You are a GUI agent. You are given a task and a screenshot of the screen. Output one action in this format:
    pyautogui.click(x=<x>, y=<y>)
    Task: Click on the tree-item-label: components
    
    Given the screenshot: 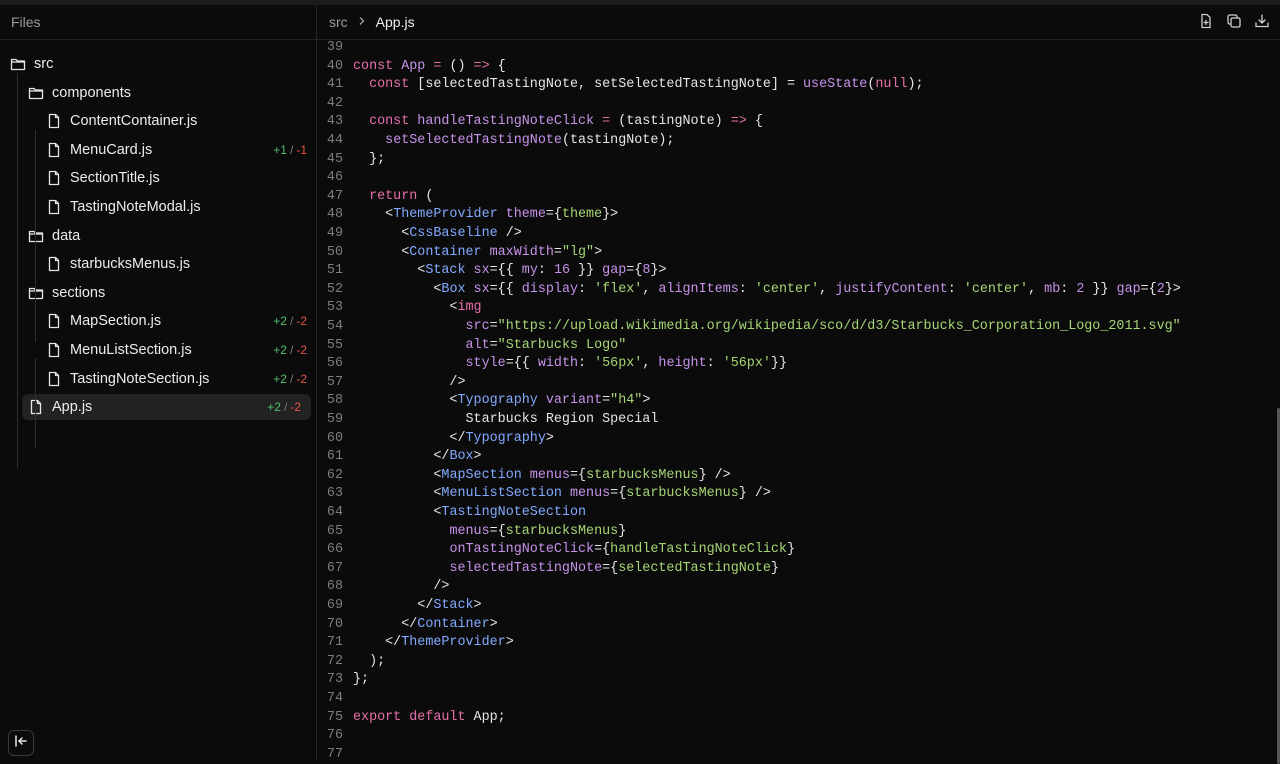 What is the action you would take?
    pyautogui.click(x=91, y=92)
    